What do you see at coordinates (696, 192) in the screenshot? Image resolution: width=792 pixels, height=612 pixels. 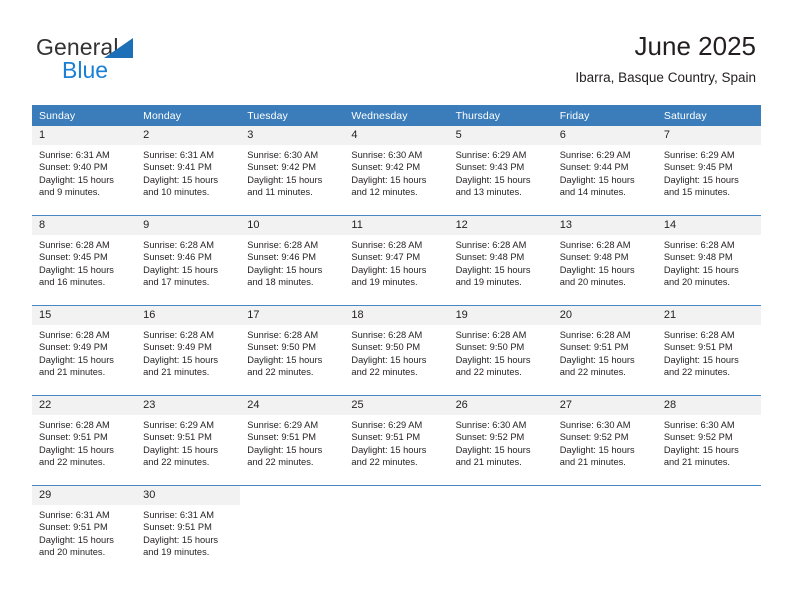 I see `daylight-line-2: and 15 minutes.` at bounding box center [696, 192].